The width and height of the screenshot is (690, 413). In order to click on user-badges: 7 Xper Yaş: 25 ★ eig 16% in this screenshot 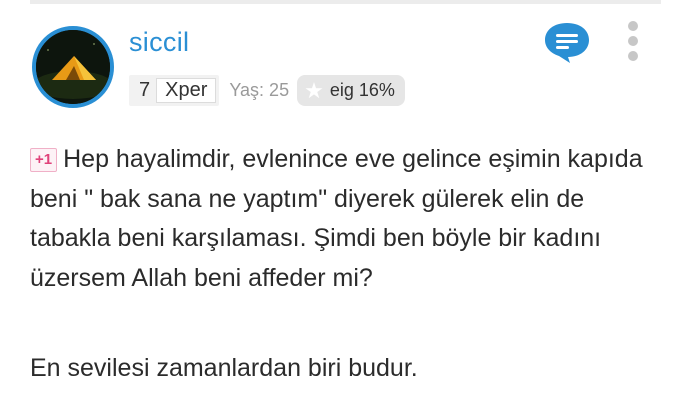, I will do `click(267, 90)`.